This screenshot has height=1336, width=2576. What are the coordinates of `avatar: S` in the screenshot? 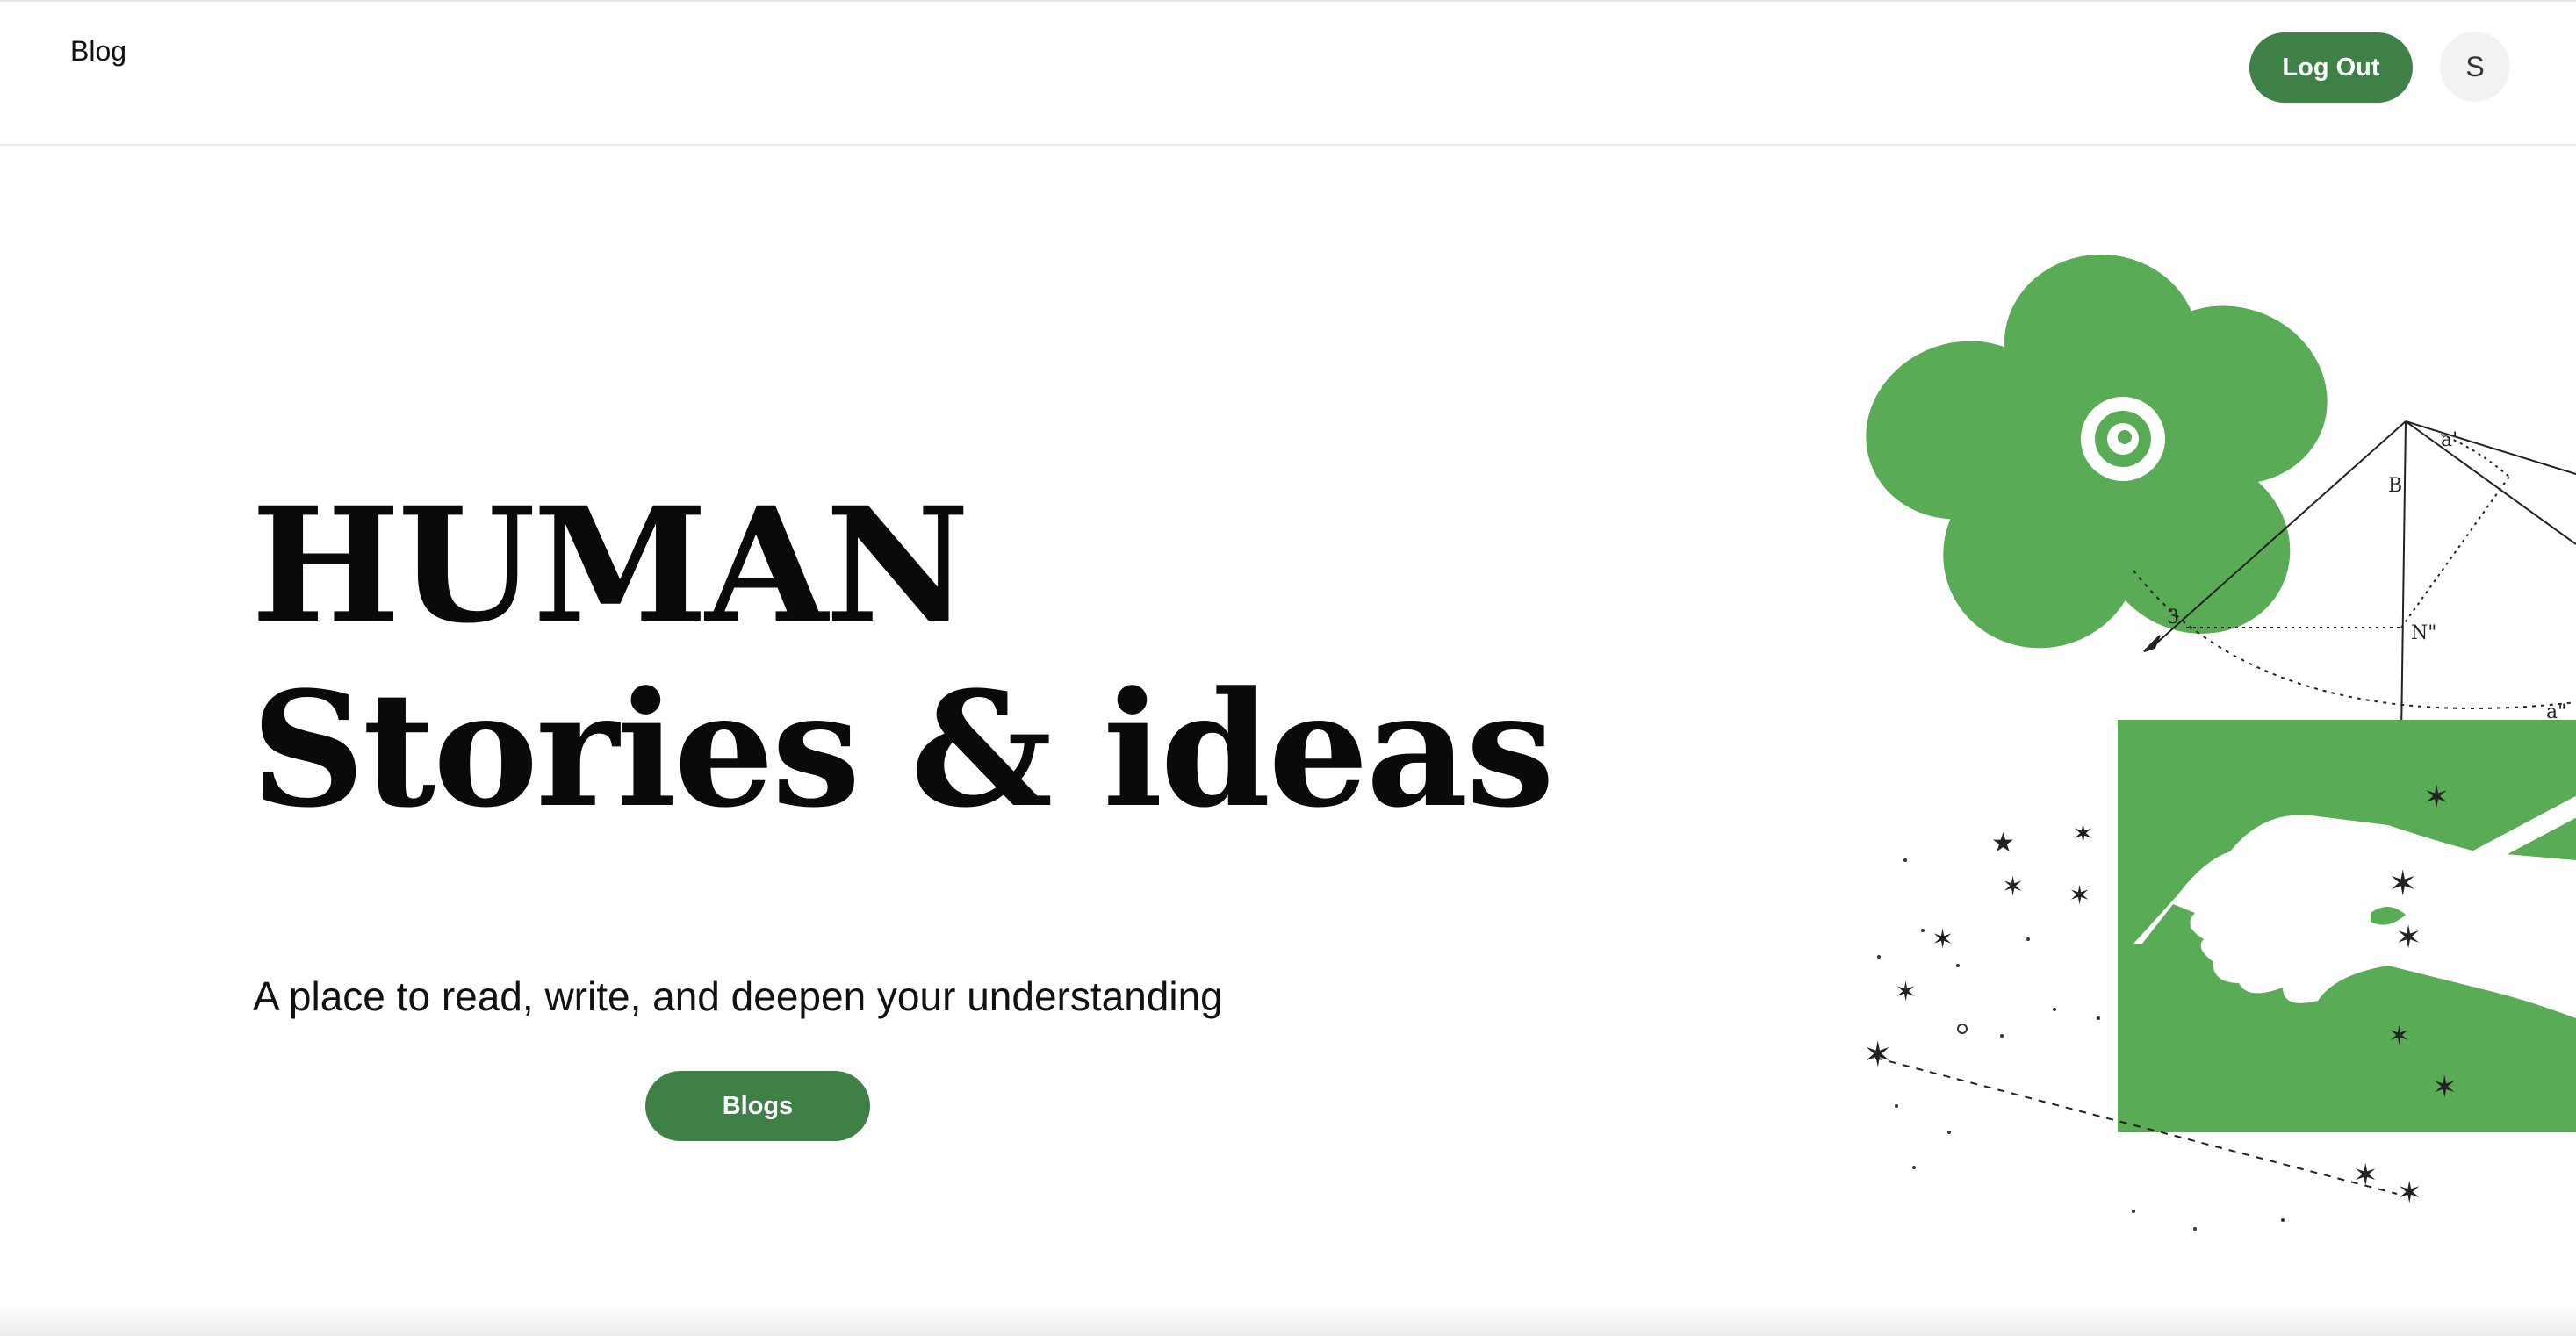 It's located at (2475, 67).